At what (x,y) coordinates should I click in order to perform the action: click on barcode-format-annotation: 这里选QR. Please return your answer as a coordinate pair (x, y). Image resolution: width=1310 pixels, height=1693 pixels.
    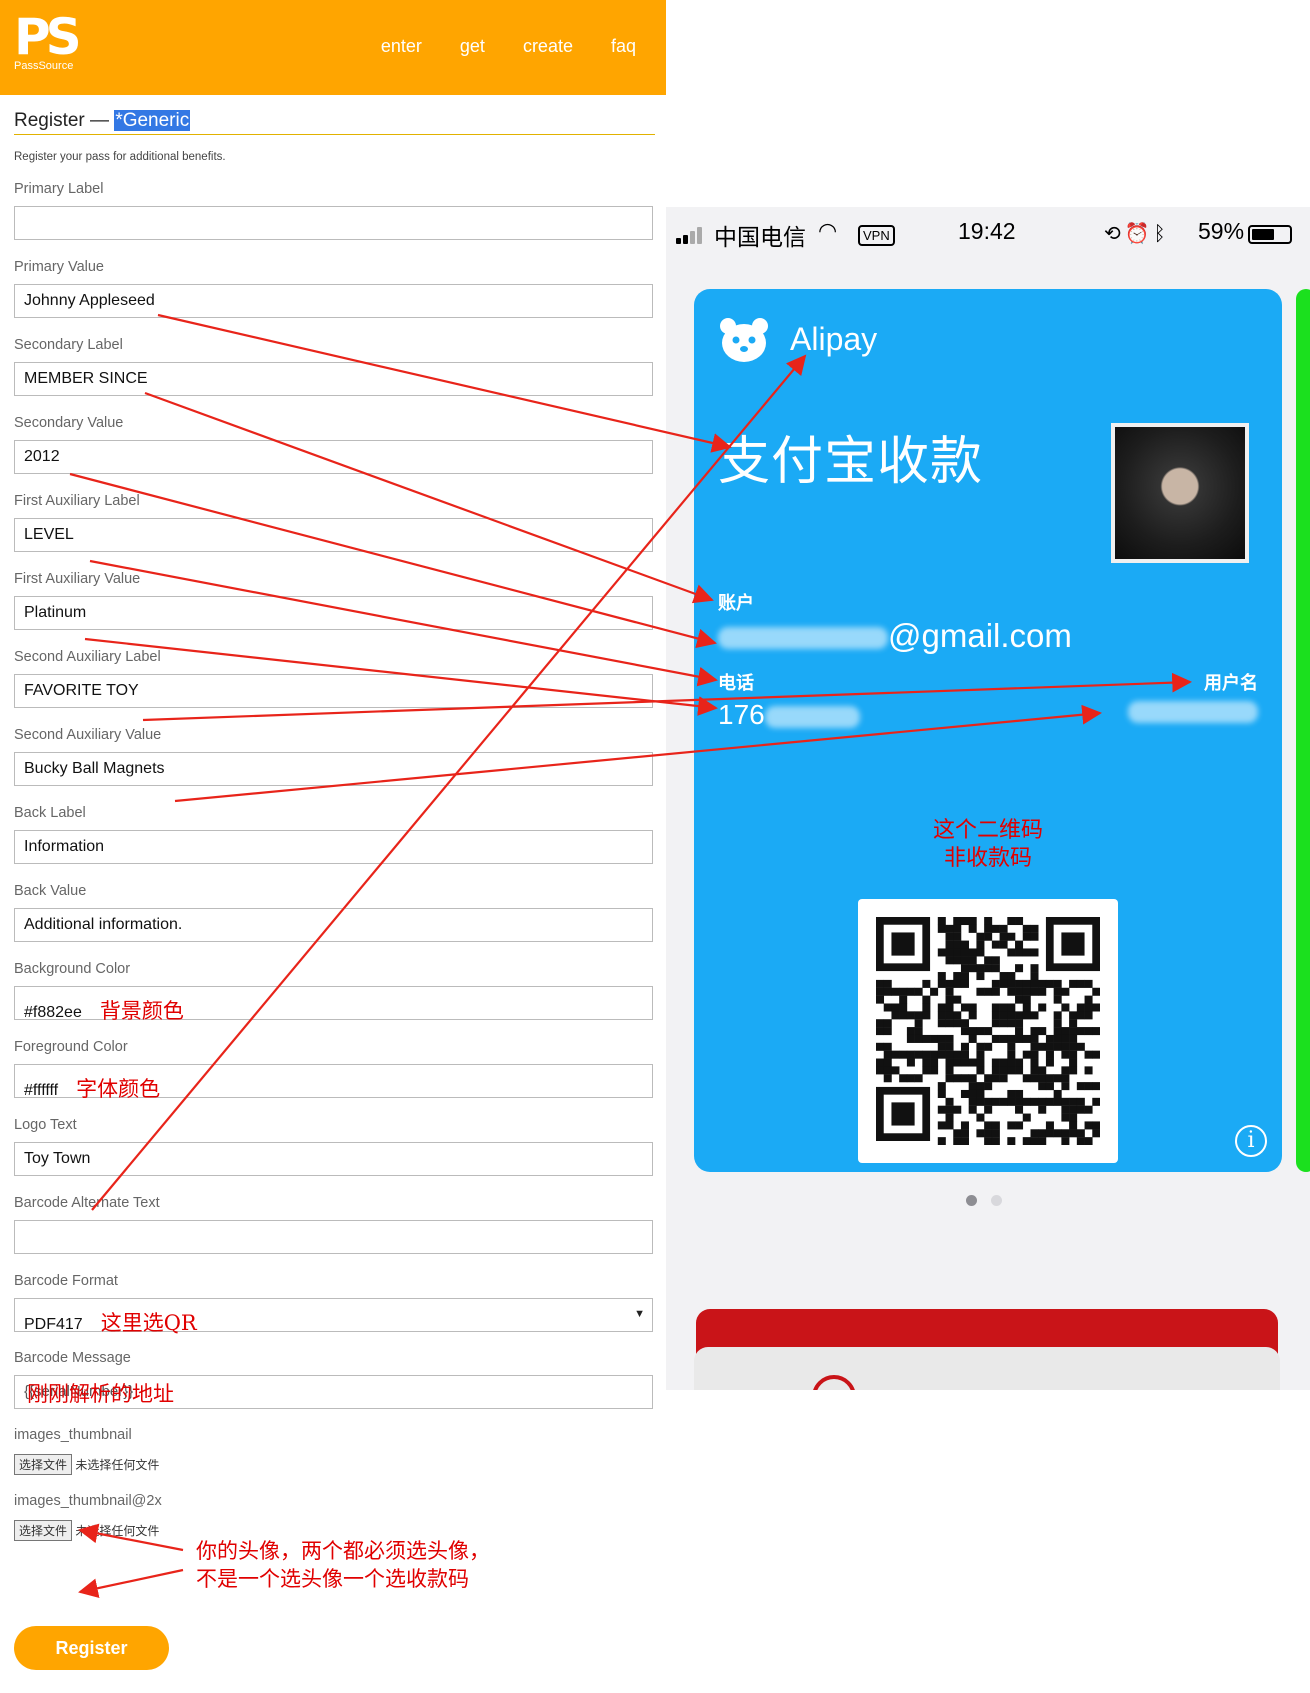
    Looking at the image, I should click on (148, 1323).